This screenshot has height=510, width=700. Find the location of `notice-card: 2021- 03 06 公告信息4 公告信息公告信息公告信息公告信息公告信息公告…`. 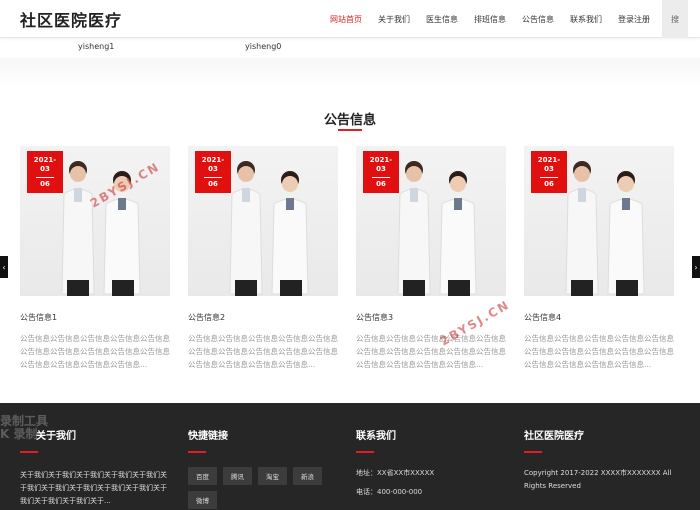

notice-card: 2021- 03 06 公告信息4 公告信息公告信息公告信息公告信息公告信息公告… is located at coordinates (599, 259).